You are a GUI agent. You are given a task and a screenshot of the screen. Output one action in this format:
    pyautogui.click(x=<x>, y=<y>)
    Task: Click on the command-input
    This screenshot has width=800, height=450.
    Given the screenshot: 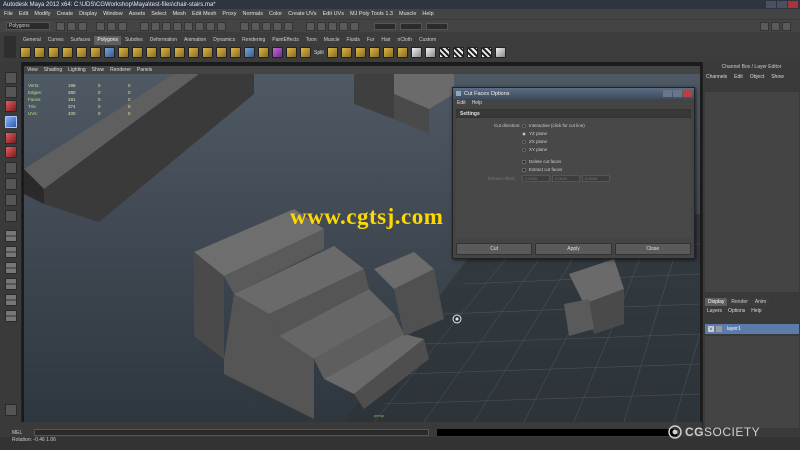 What is the action you would take?
    pyautogui.click(x=231, y=432)
    